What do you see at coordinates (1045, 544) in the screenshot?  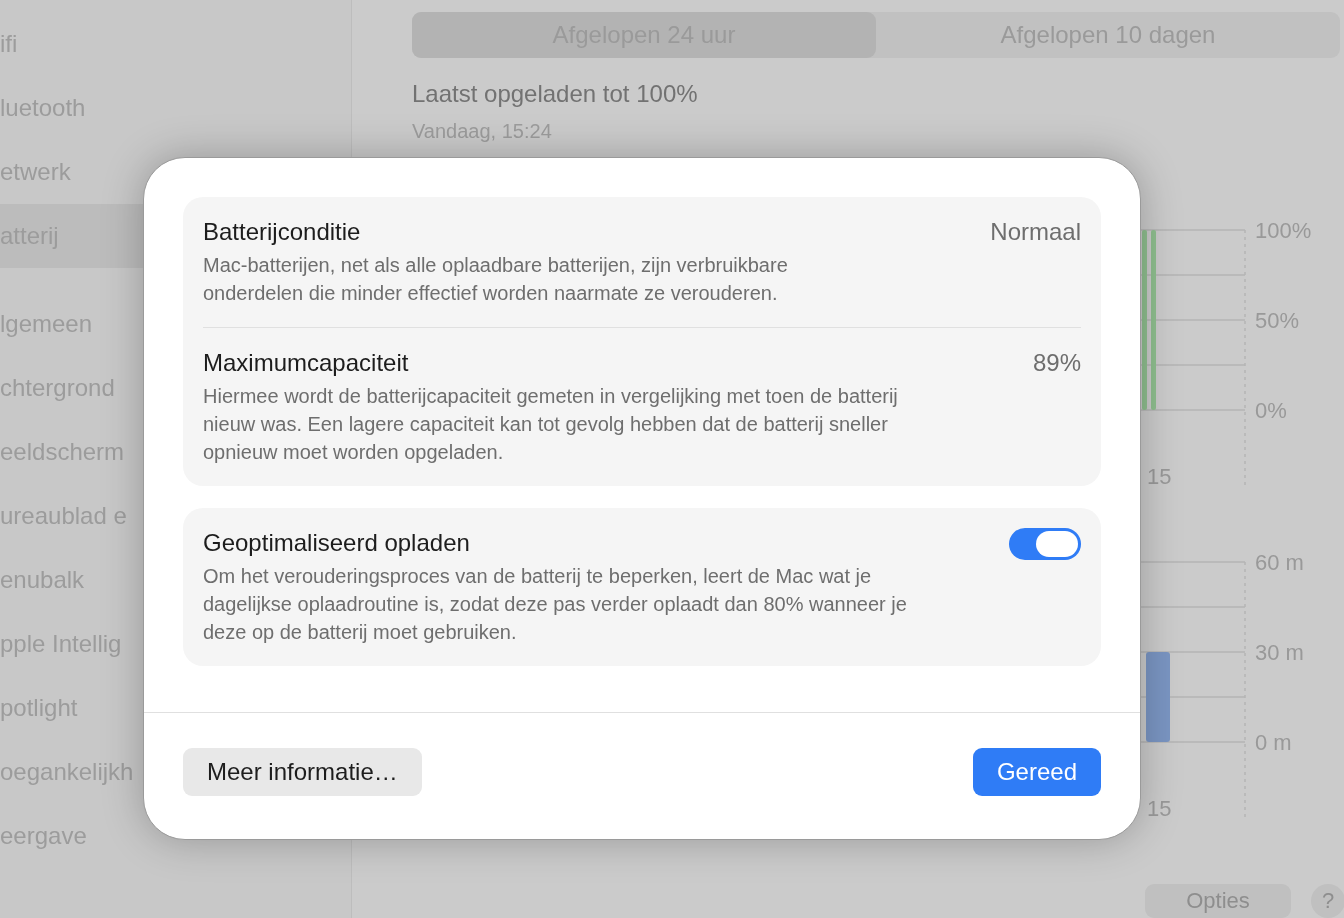 I see `toggle-switch` at bounding box center [1045, 544].